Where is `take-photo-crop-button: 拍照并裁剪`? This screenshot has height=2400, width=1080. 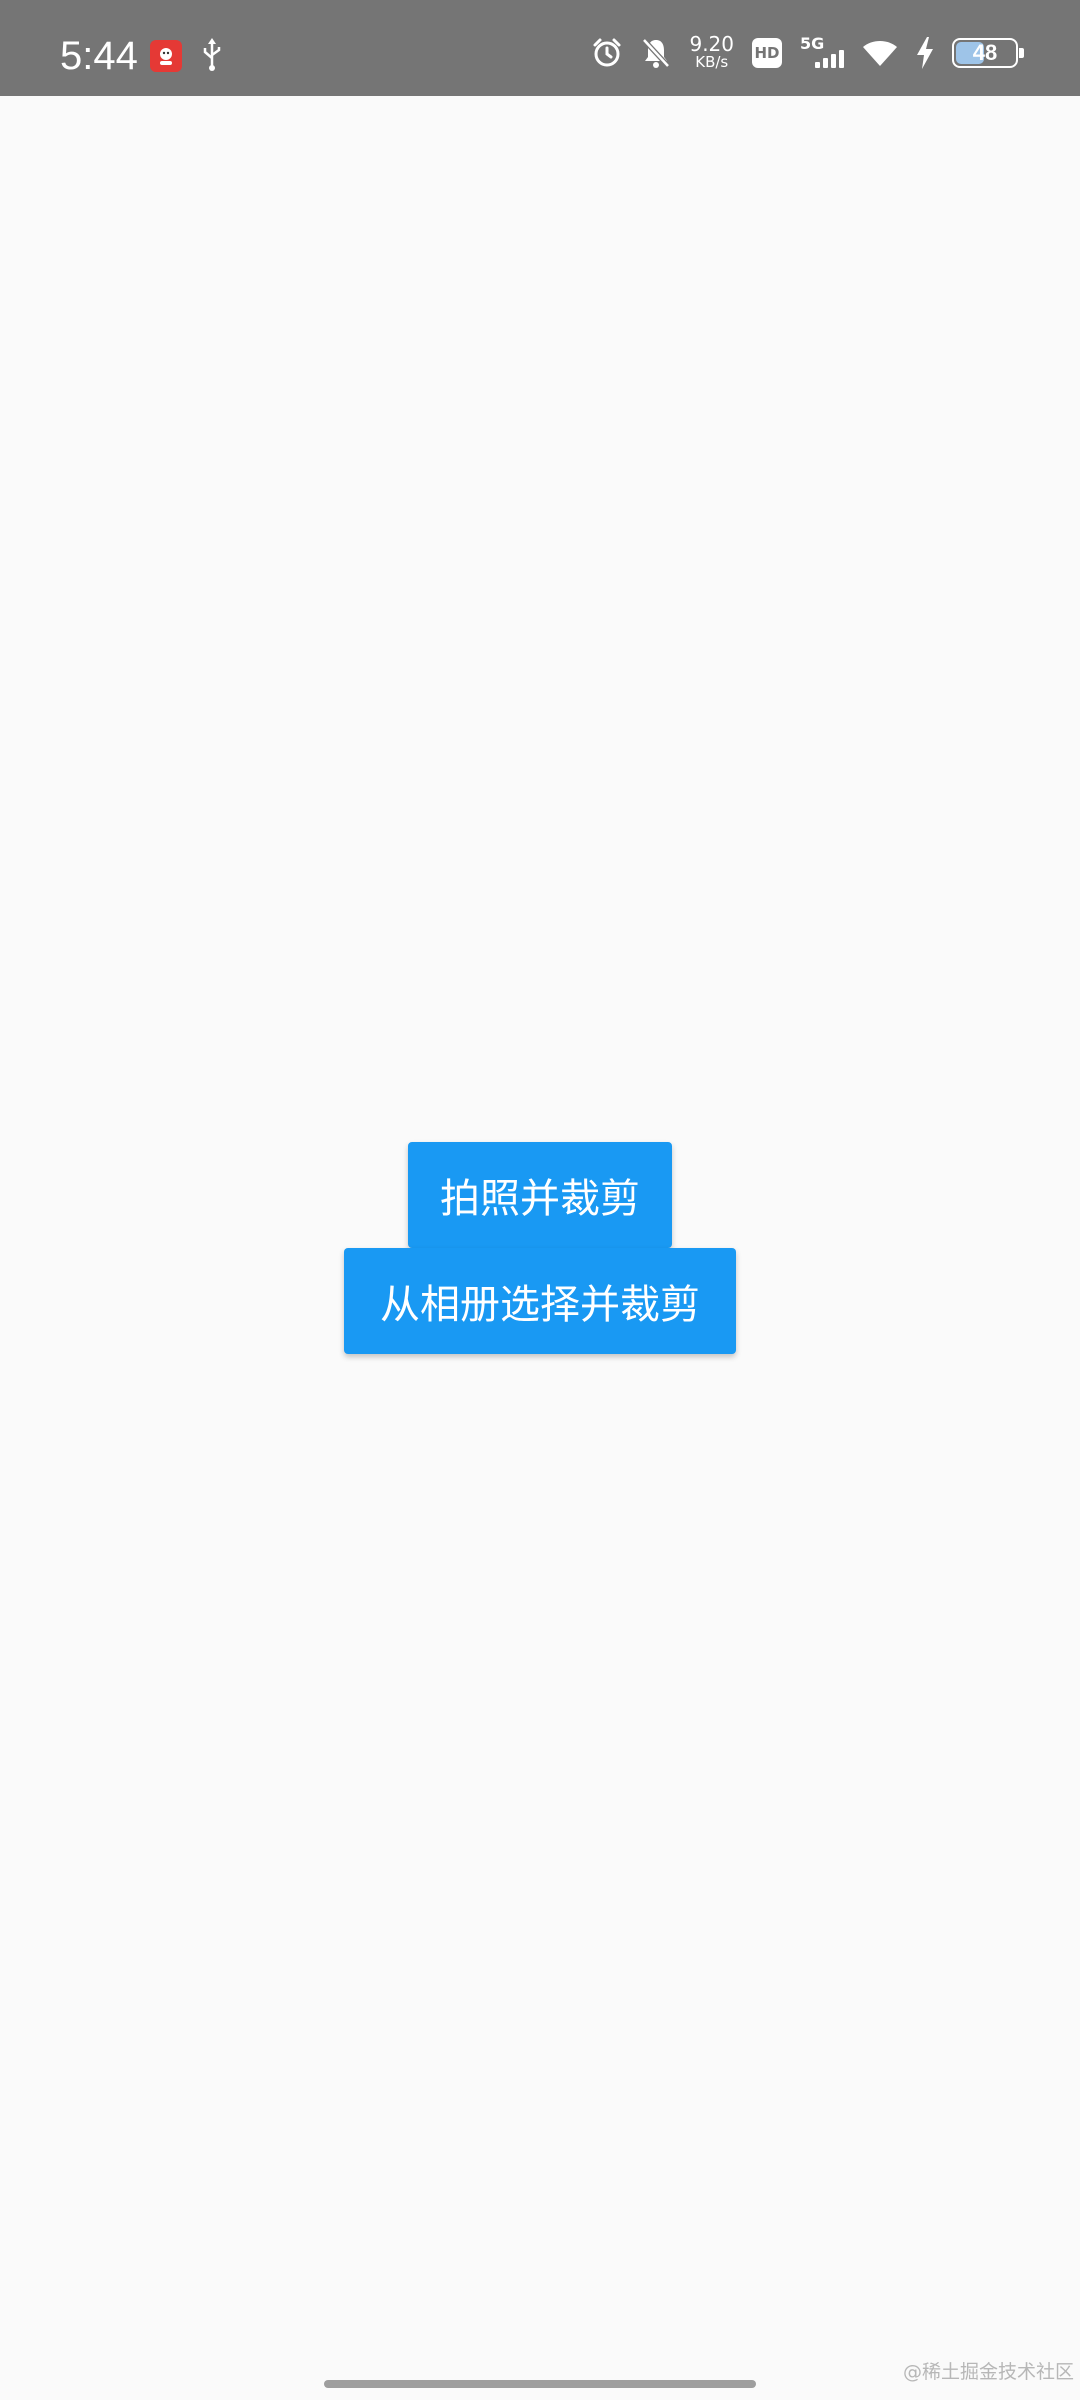 take-photo-crop-button: 拍照并裁剪 is located at coordinates (540, 1195).